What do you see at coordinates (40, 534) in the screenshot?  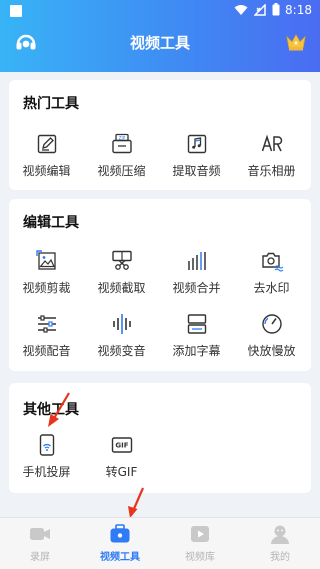 I see `camera-icon` at bounding box center [40, 534].